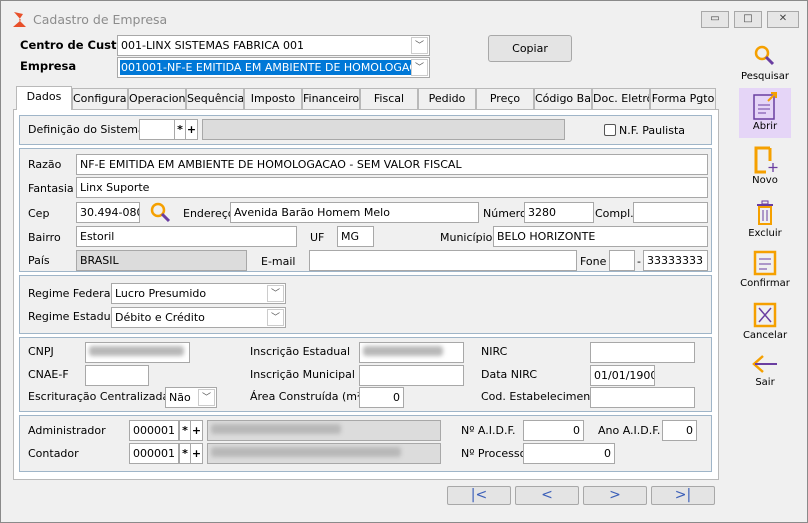 The image size is (808, 523). I want to click on data-nirc-label: Data NIRC, so click(509, 374).